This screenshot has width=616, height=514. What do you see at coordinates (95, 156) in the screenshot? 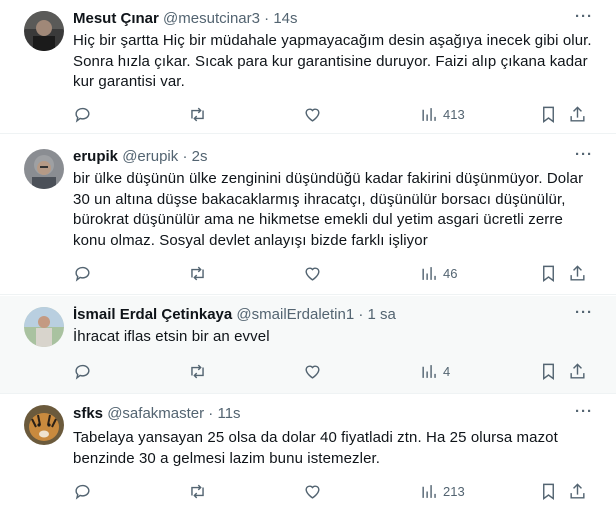
I see `author-name: erupik` at bounding box center [95, 156].